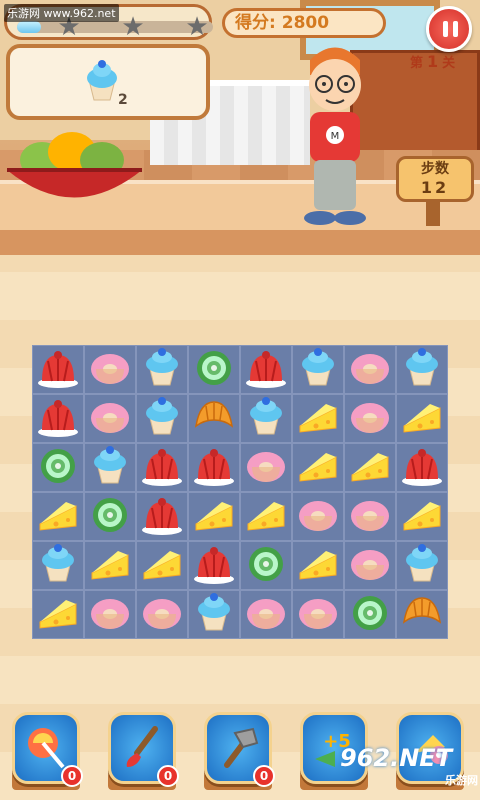  What do you see at coordinates (143, 749) in the screenshot?
I see `paintbrush-powerup-button: 0` at bounding box center [143, 749].